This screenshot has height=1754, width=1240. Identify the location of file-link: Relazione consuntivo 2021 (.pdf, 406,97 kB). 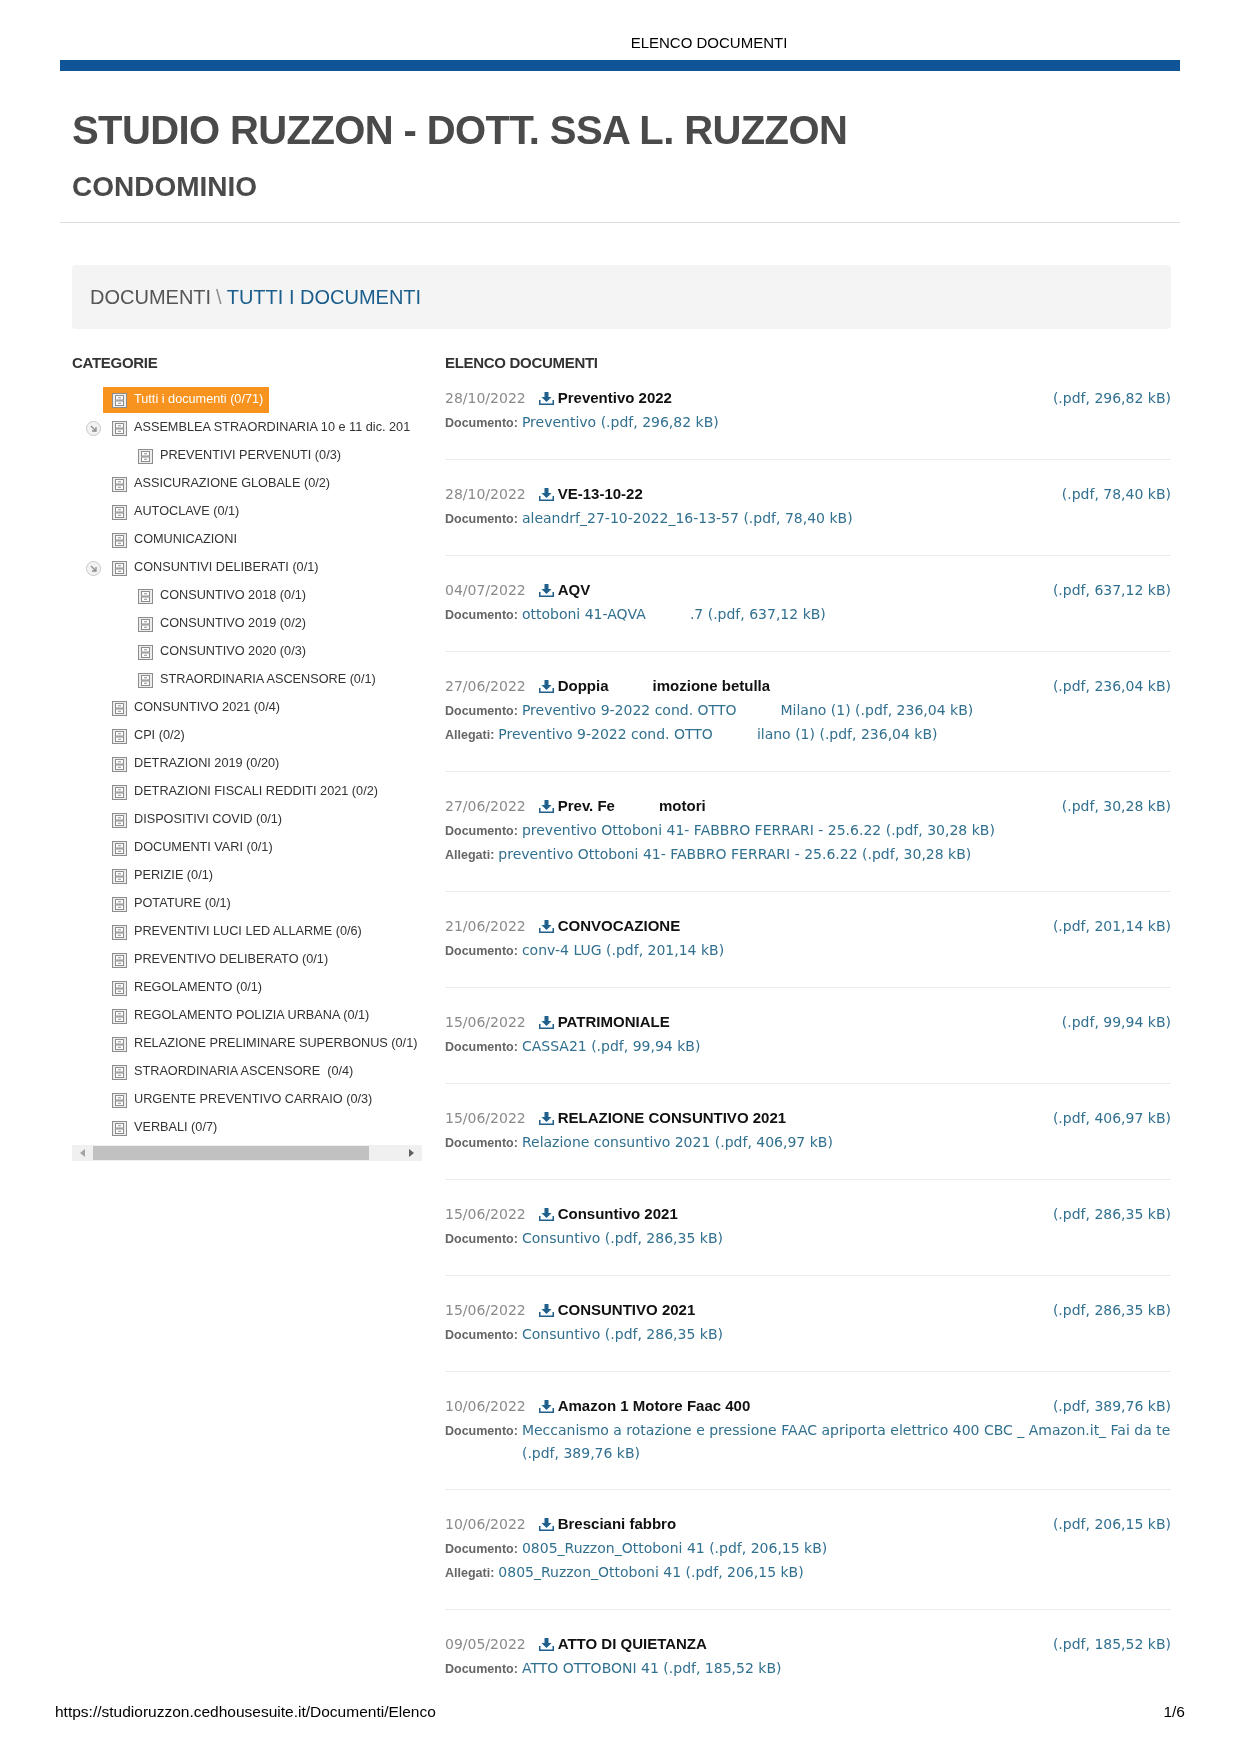
(677, 1142).